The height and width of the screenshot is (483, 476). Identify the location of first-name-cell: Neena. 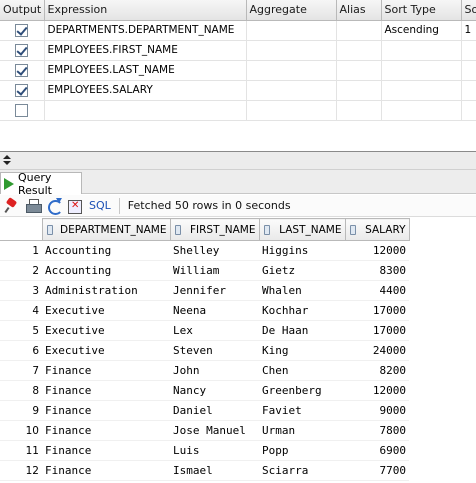
(214, 310).